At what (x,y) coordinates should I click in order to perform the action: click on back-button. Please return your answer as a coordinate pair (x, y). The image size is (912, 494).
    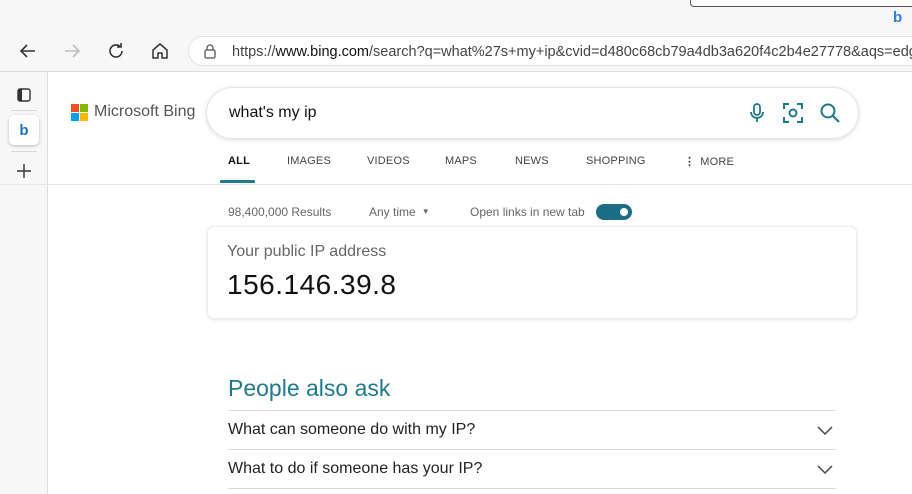
    Looking at the image, I should click on (28, 51).